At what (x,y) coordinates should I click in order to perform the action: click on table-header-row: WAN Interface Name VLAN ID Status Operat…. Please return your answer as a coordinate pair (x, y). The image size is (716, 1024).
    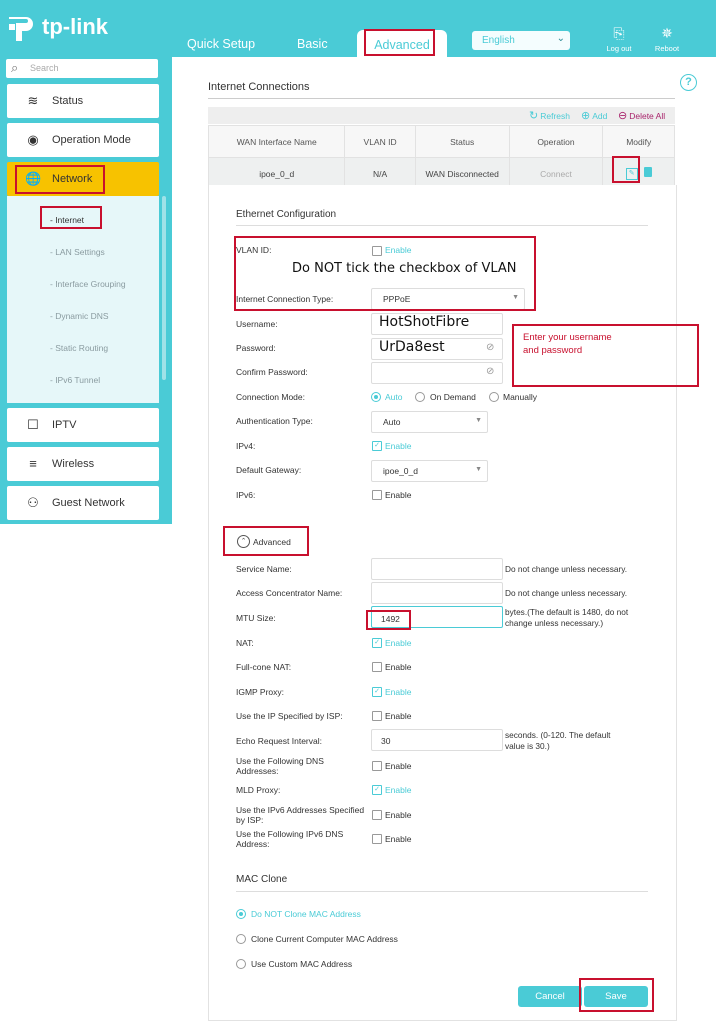
    Looking at the image, I should click on (441, 141).